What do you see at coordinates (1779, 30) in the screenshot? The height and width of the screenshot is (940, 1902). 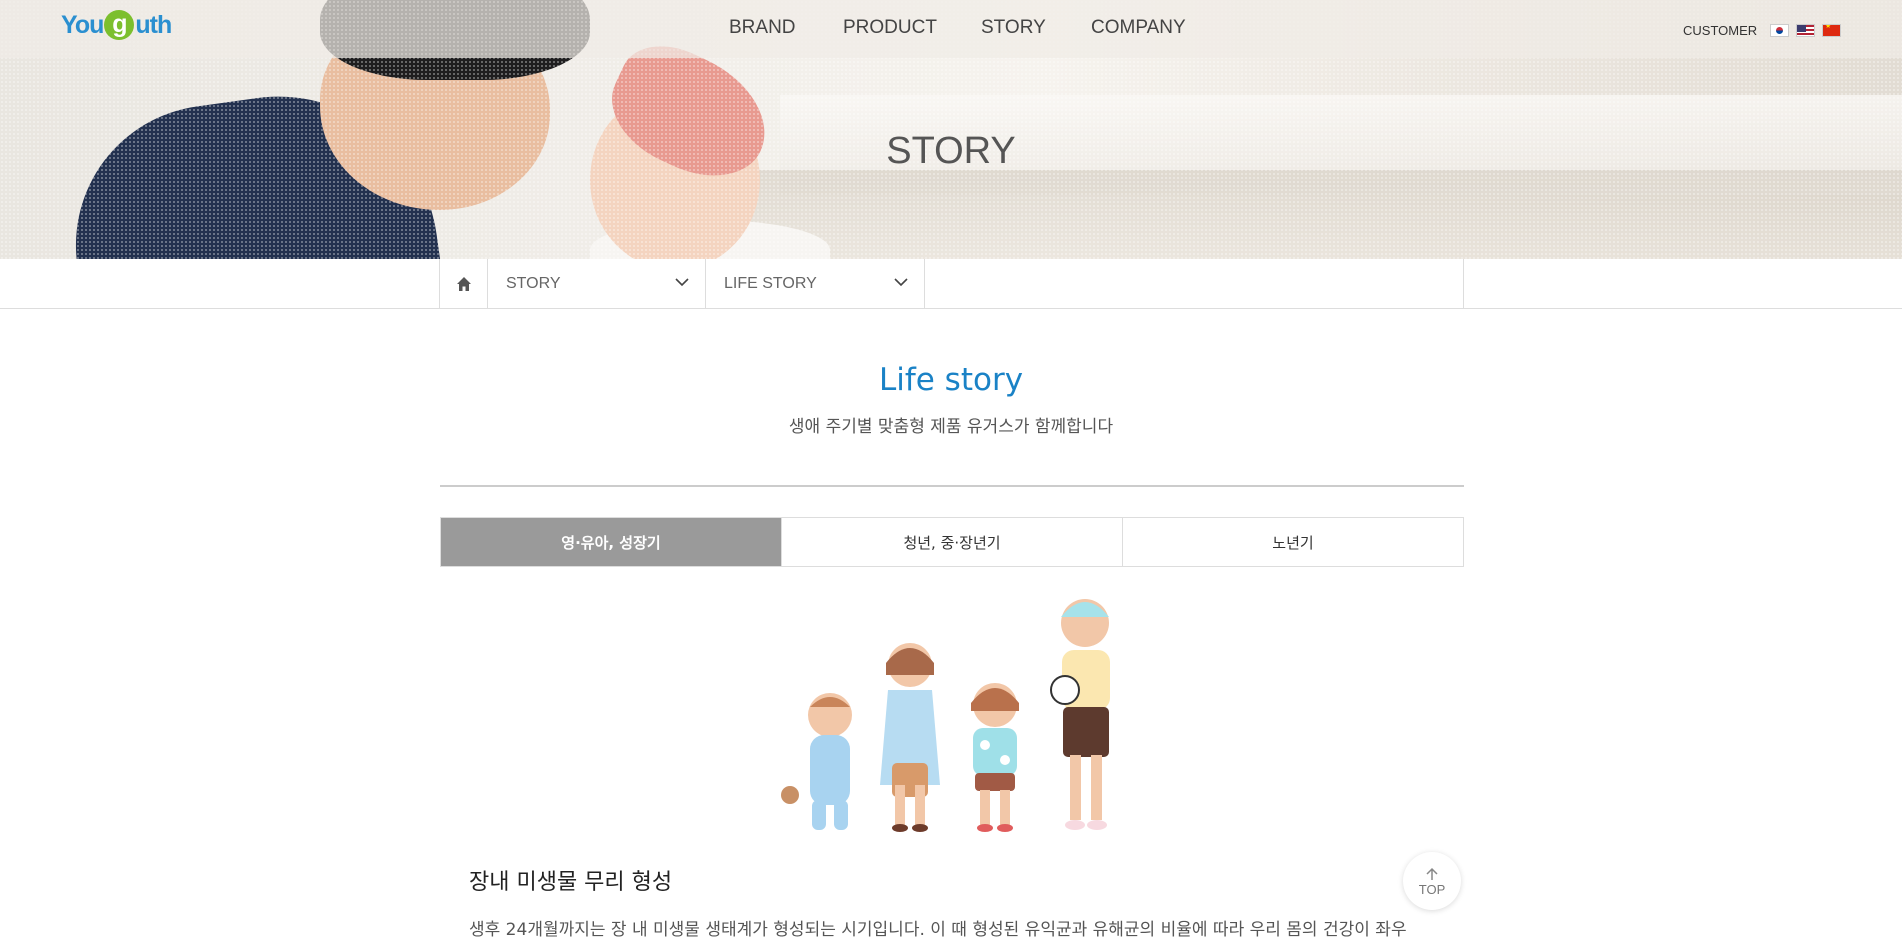 I see `korean-flag-icon` at bounding box center [1779, 30].